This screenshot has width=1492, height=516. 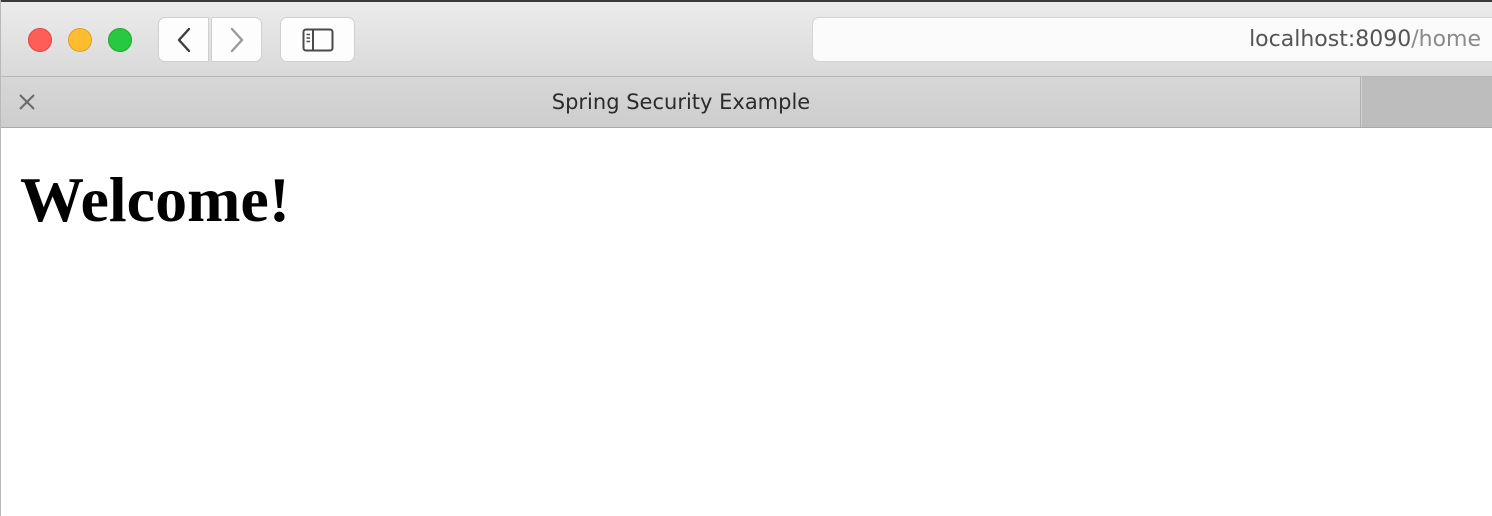 I want to click on url-host: localhost:8090, so click(x=1330, y=39).